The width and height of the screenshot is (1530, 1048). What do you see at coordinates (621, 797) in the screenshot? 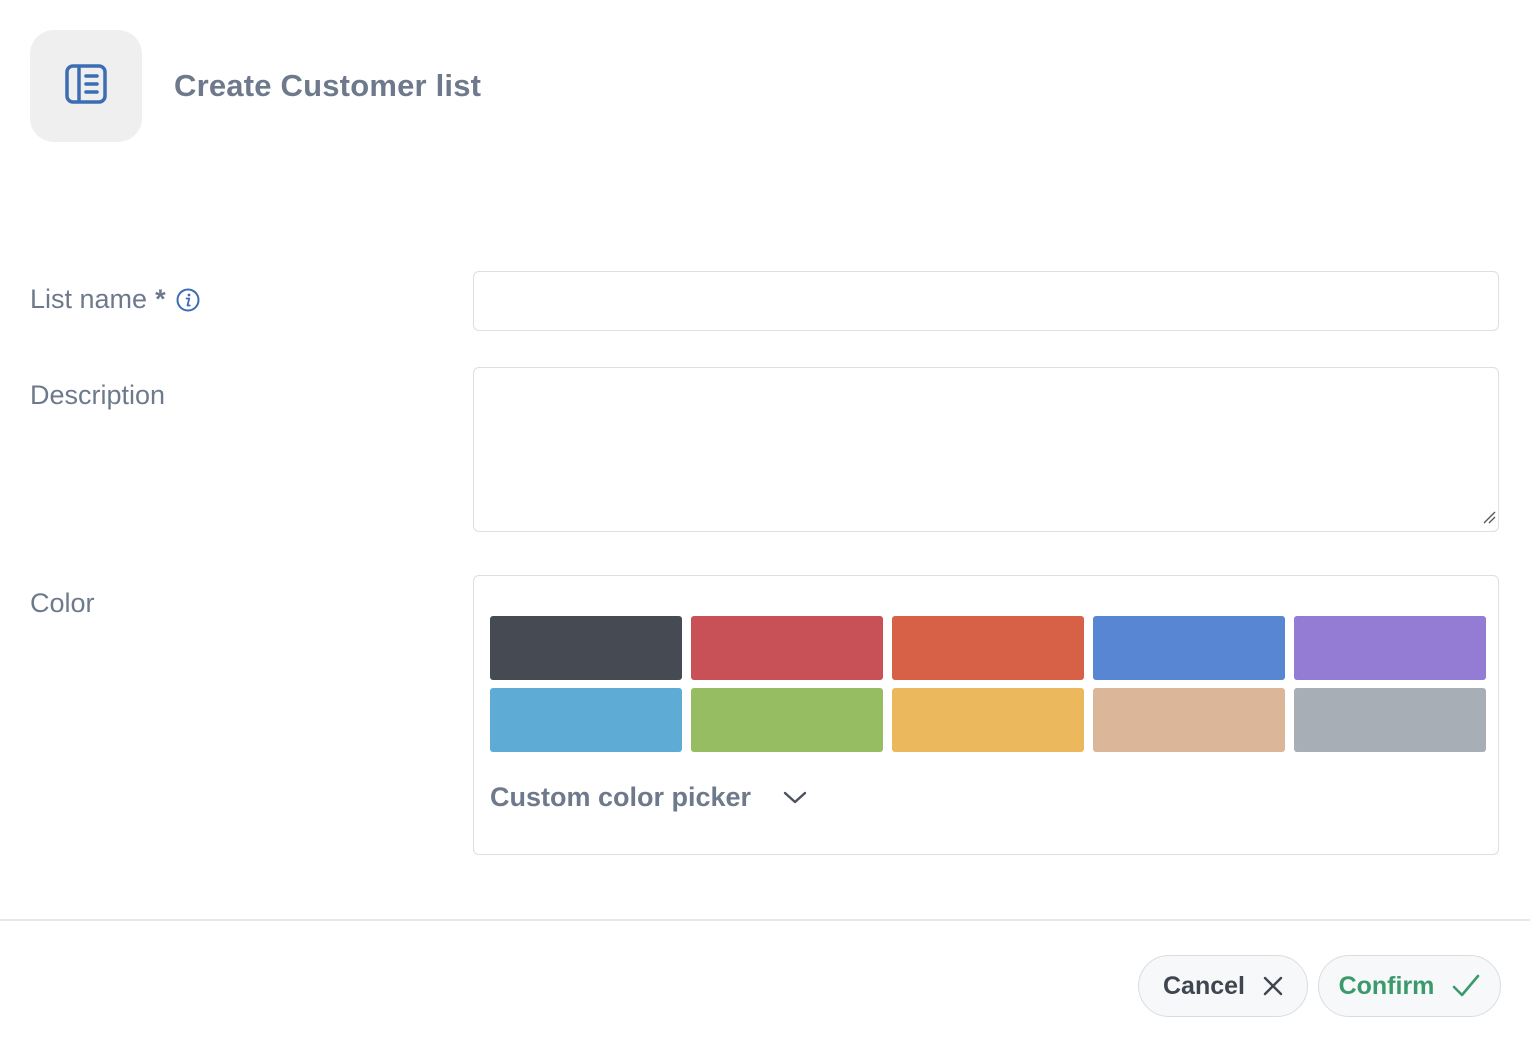
I see `custom-color-picker-label: Custom color picker` at bounding box center [621, 797].